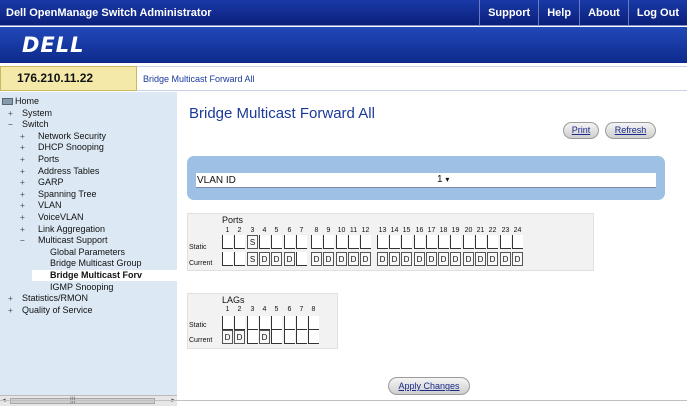 The image size is (687, 406). I want to click on tree-item-label: Switch, so click(35, 124).